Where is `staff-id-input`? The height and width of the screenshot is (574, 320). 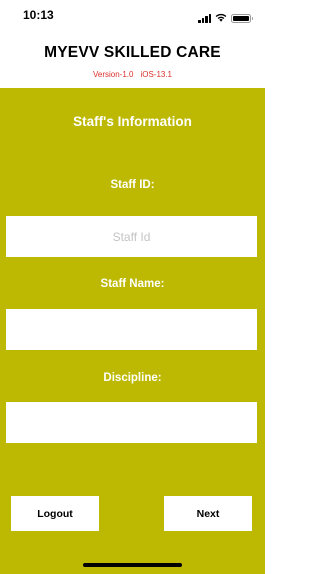
staff-id-input is located at coordinates (131, 236).